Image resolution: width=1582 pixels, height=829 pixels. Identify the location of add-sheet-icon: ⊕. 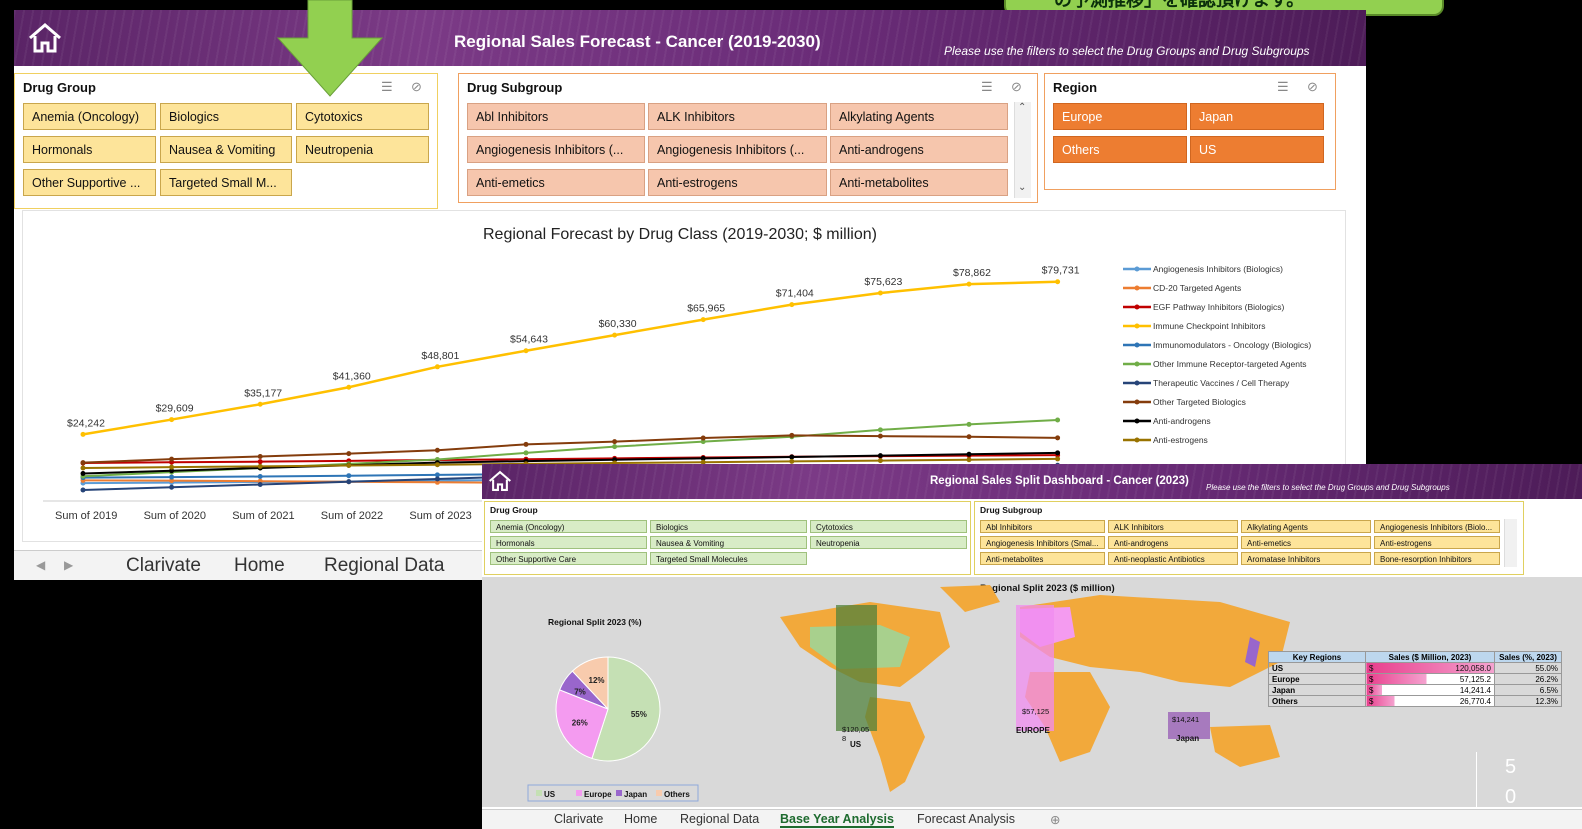
(1055, 819).